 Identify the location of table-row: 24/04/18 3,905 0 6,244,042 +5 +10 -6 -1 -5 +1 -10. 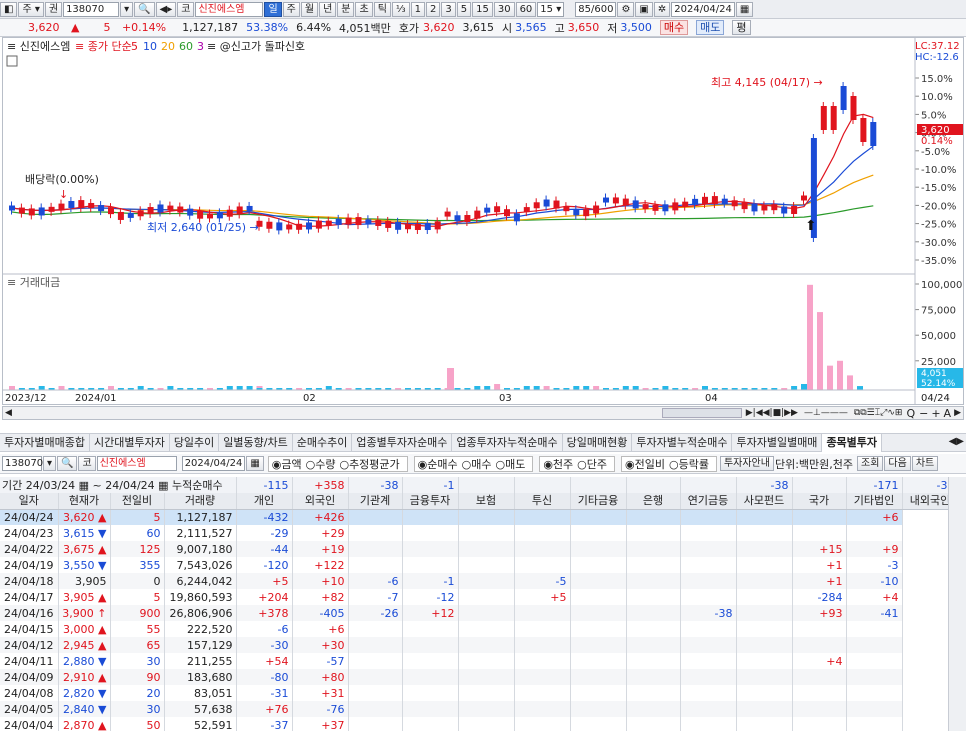
(479, 581).